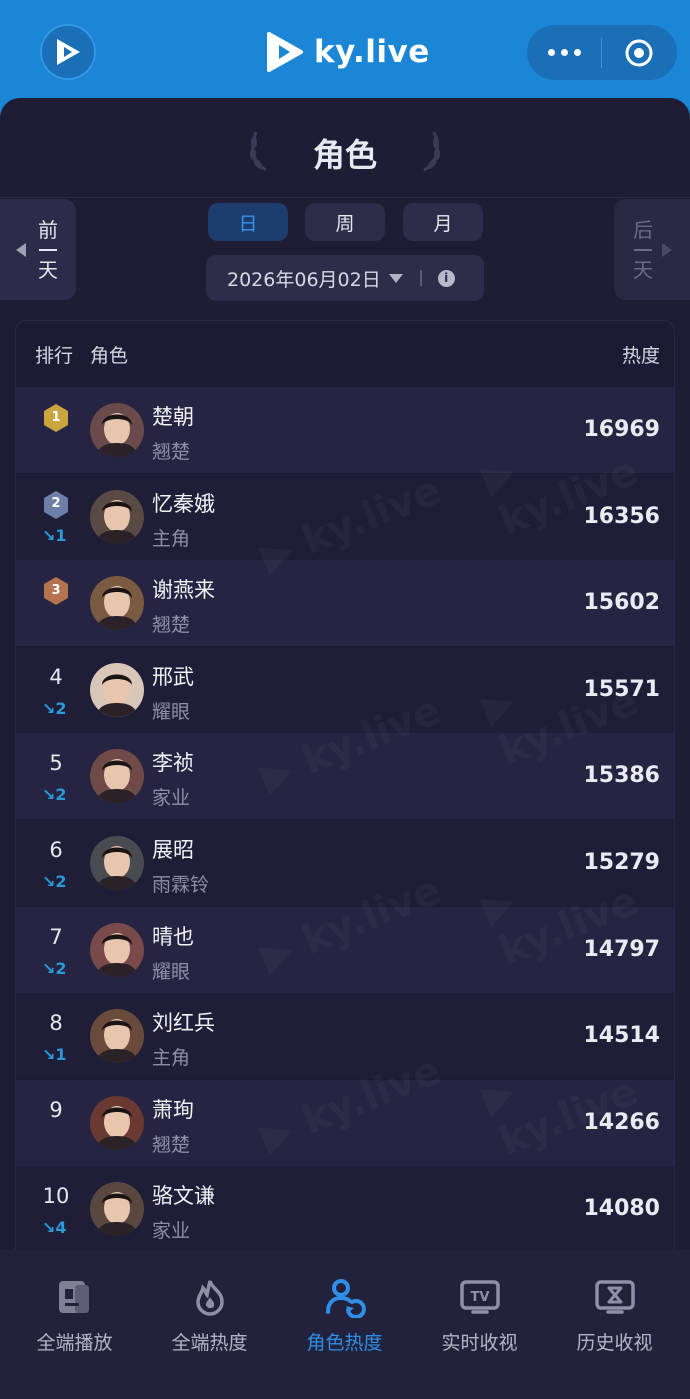  I want to click on rank-medal-icon: 1, so click(56, 417).